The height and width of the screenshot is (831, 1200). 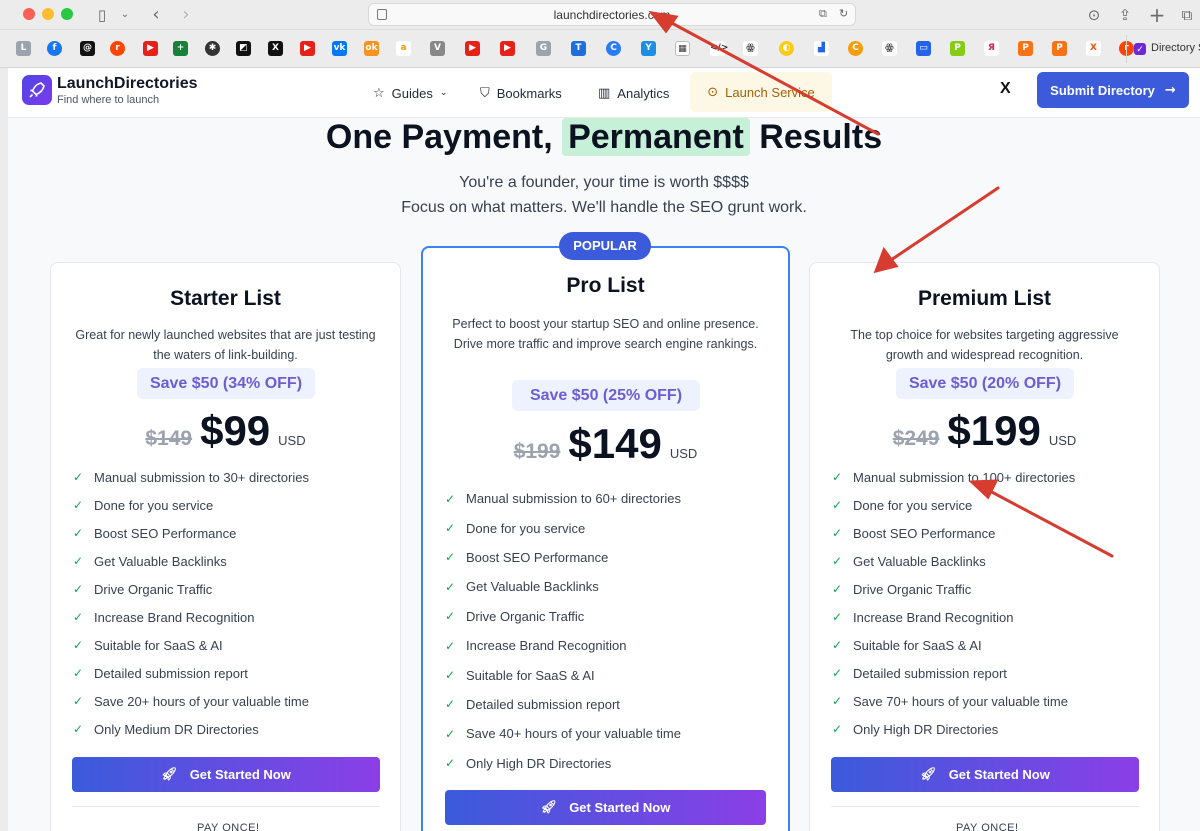 What do you see at coordinates (991, 48) in the screenshot?
I see `yandex-icon: Я` at bounding box center [991, 48].